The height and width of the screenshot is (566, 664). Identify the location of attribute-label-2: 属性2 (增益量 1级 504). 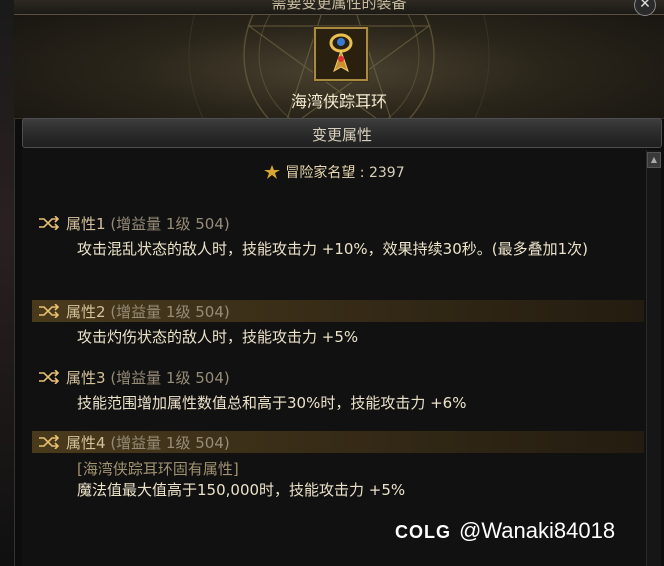
(148, 312).